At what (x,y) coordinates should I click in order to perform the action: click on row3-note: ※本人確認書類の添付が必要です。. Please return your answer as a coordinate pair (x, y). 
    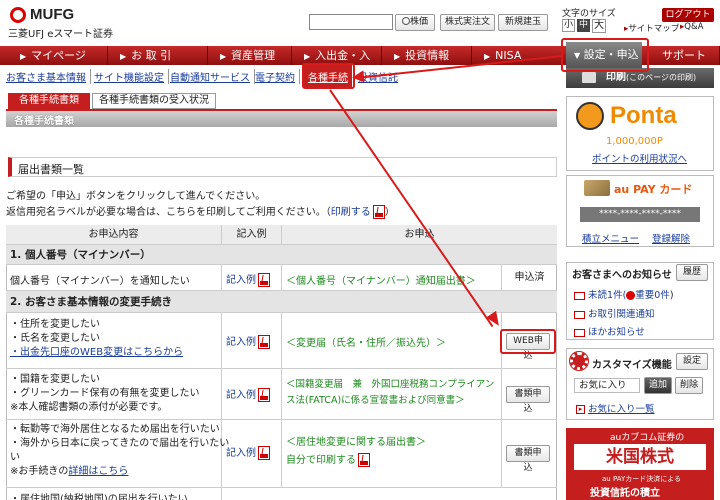
    Looking at the image, I should click on (89, 407).